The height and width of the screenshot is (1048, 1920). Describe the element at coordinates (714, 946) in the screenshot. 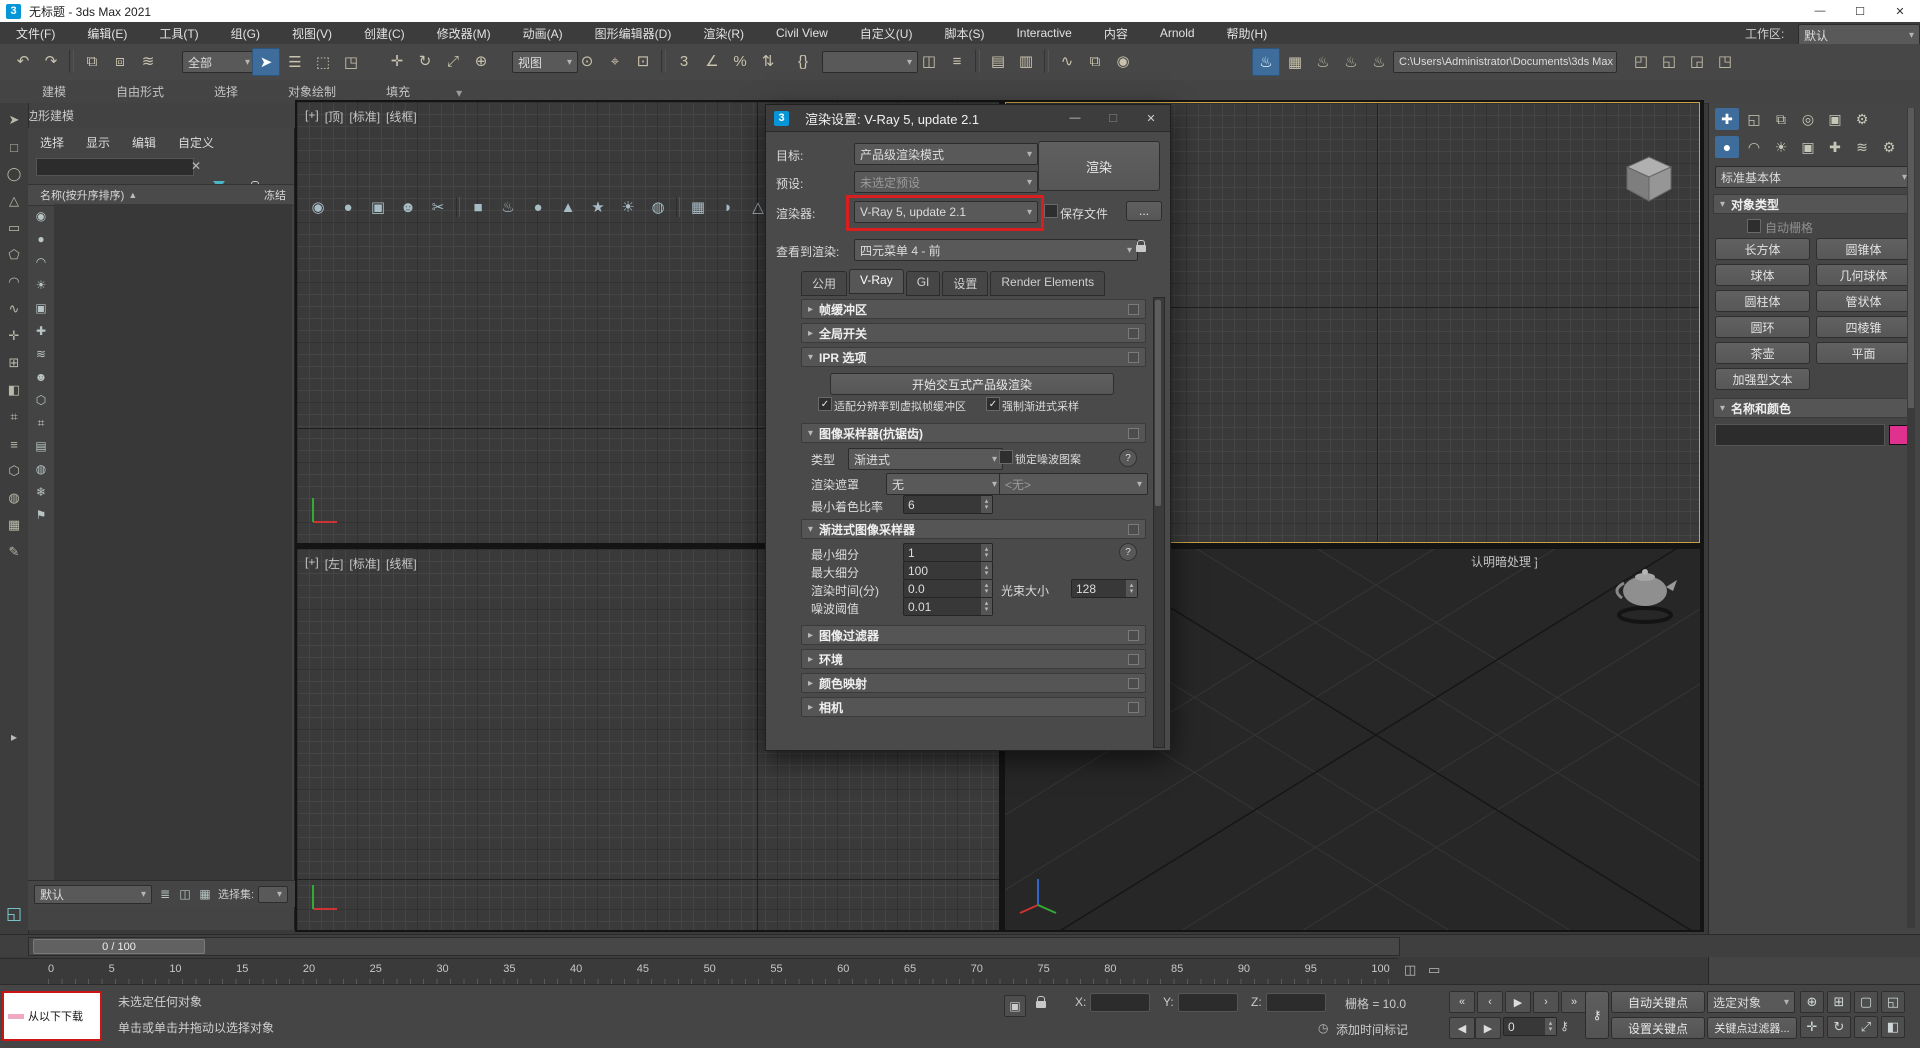

I see `time-slider-track: 0 / 100` at that location.